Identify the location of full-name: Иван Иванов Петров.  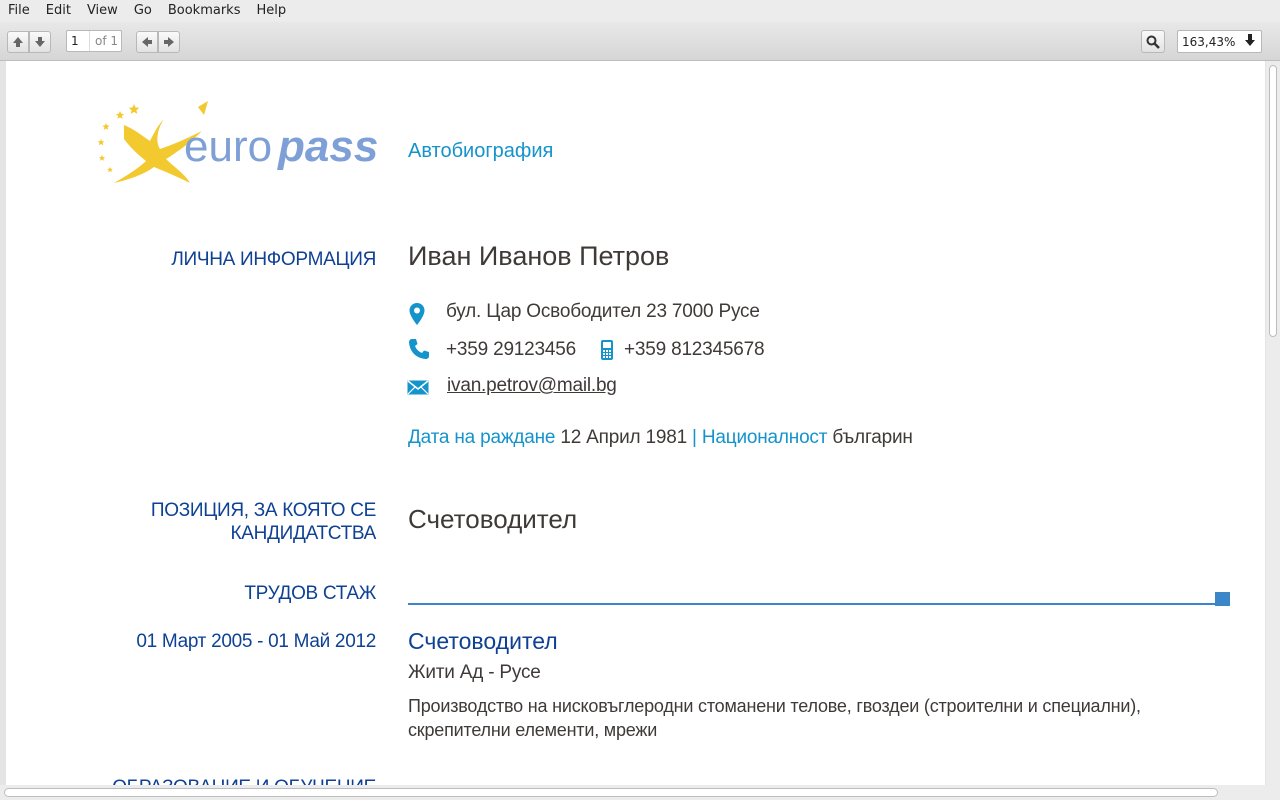
(539, 256).